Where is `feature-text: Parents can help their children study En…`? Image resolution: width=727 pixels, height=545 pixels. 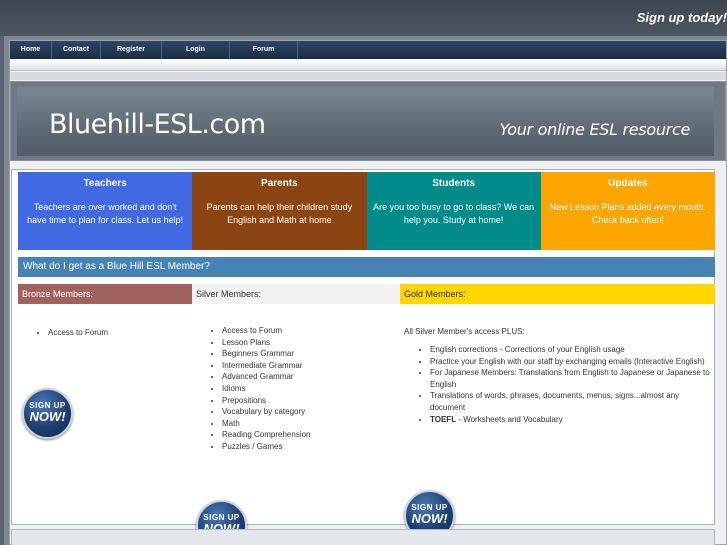
feature-text: Parents can help their children study En… is located at coordinates (279, 213).